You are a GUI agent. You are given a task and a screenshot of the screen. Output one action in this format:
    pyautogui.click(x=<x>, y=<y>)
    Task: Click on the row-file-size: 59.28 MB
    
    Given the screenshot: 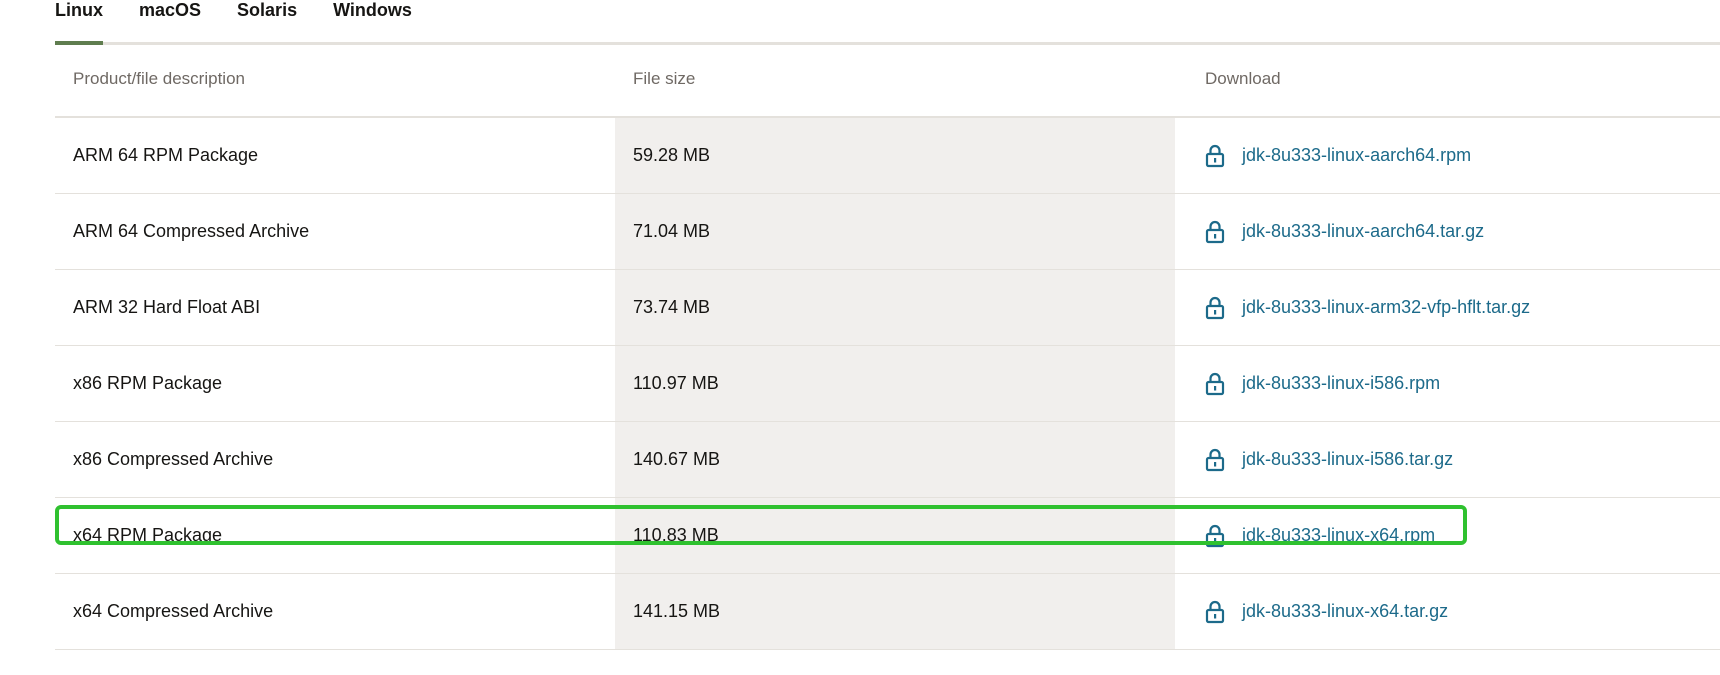 What is the action you would take?
    pyautogui.click(x=895, y=155)
    